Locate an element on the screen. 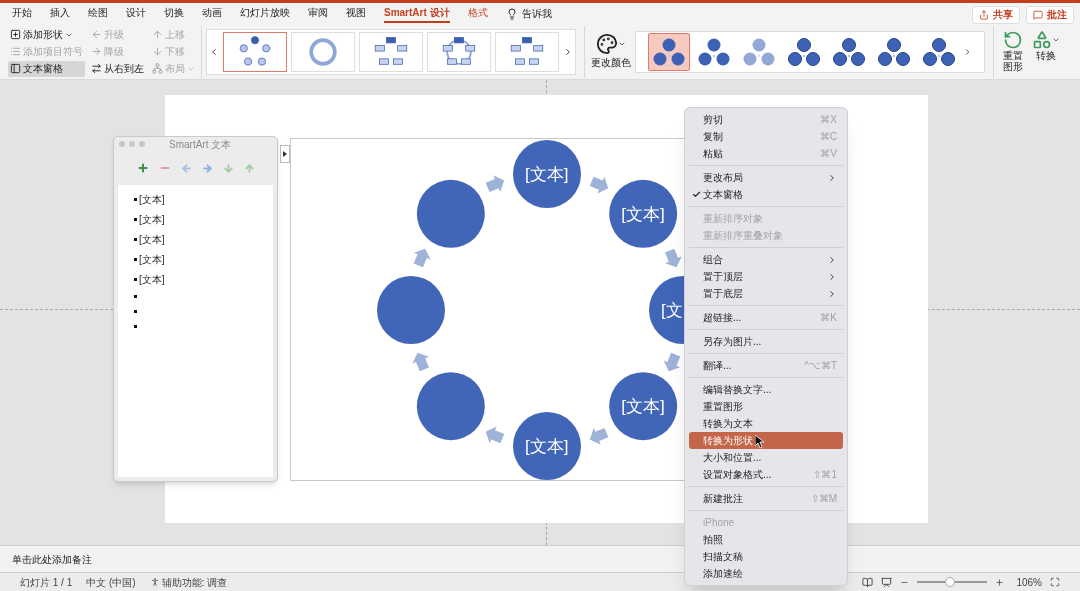  window-title: SmartArt 文本 is located at coordinates (200, 144).